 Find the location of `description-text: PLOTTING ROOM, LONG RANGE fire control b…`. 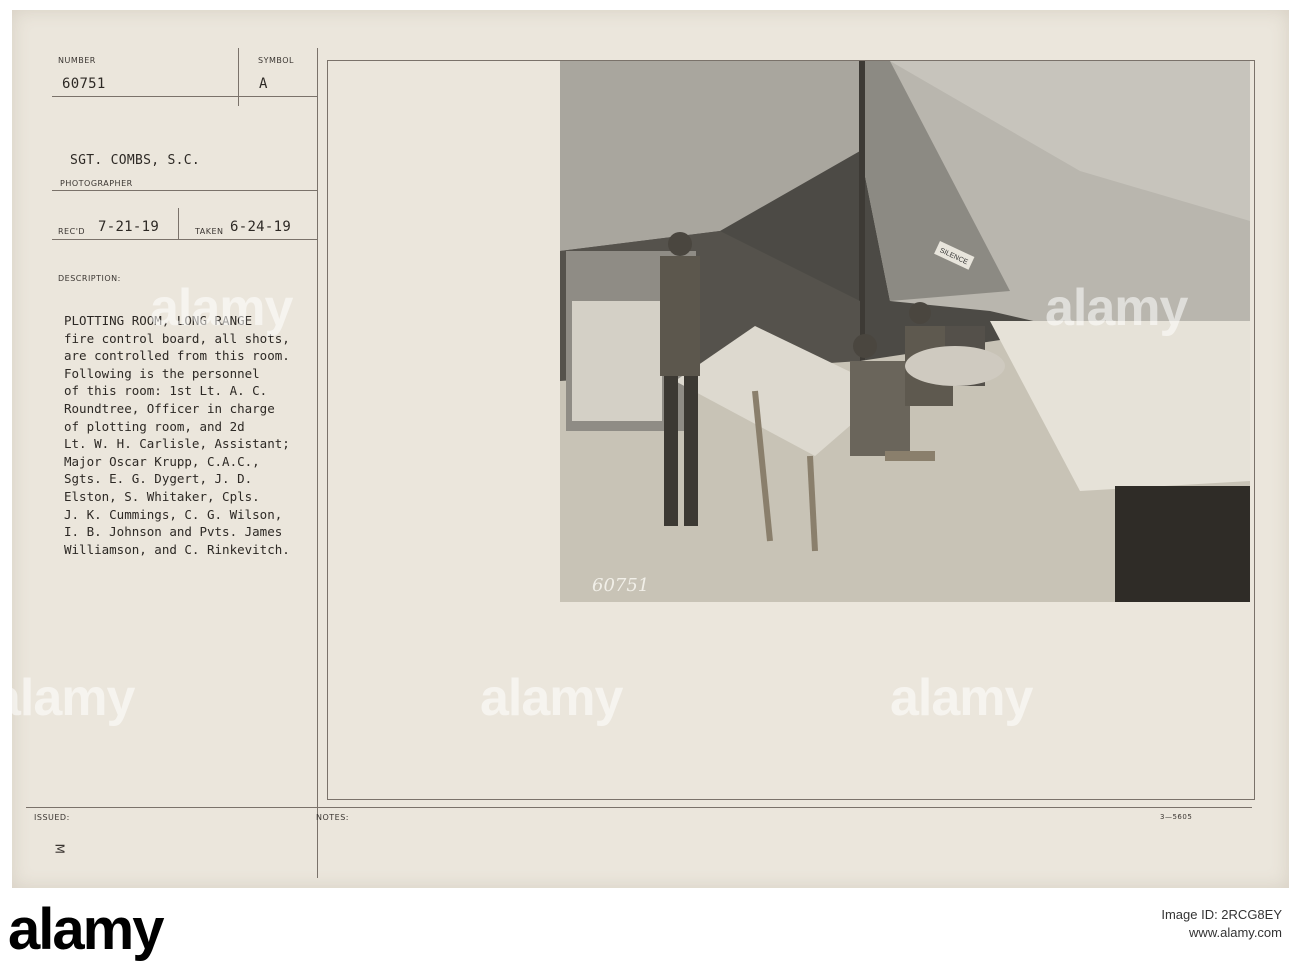

description-text: PLOTTING ROOM, LONG RANGE fire control b… is located at coordinates (209, 435).